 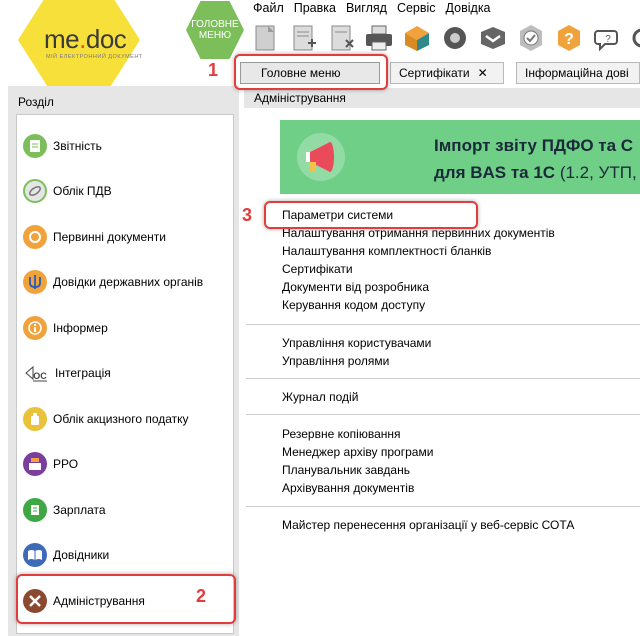 I want to click on cash-register-icon, so click(x=35, y=464).